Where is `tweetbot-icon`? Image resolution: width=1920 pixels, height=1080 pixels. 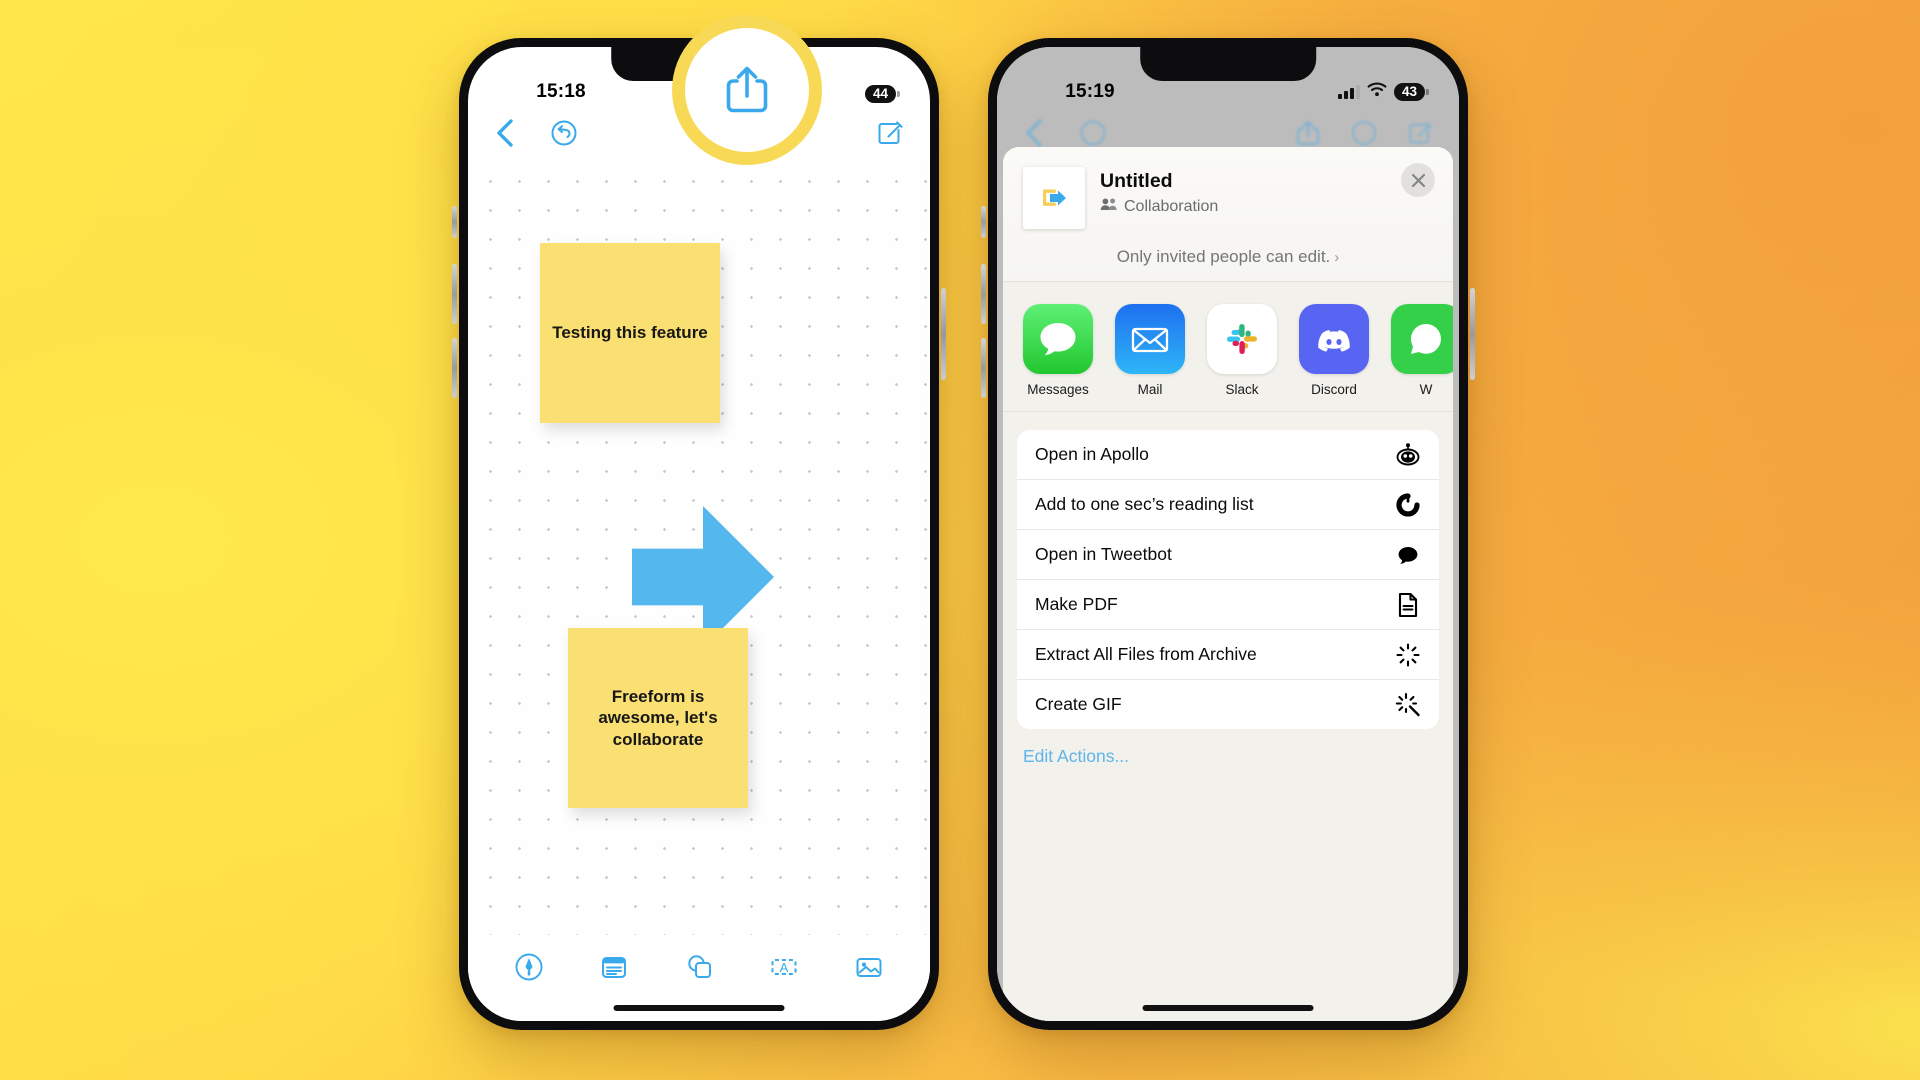
tweetbot-icon is located at coordinates (1408, 555).